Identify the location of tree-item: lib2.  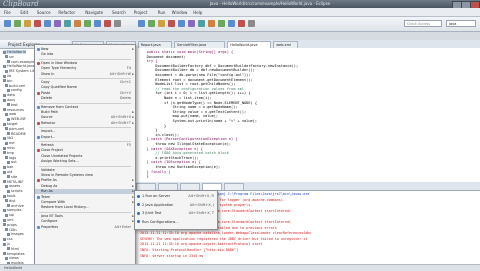
(8, 138).